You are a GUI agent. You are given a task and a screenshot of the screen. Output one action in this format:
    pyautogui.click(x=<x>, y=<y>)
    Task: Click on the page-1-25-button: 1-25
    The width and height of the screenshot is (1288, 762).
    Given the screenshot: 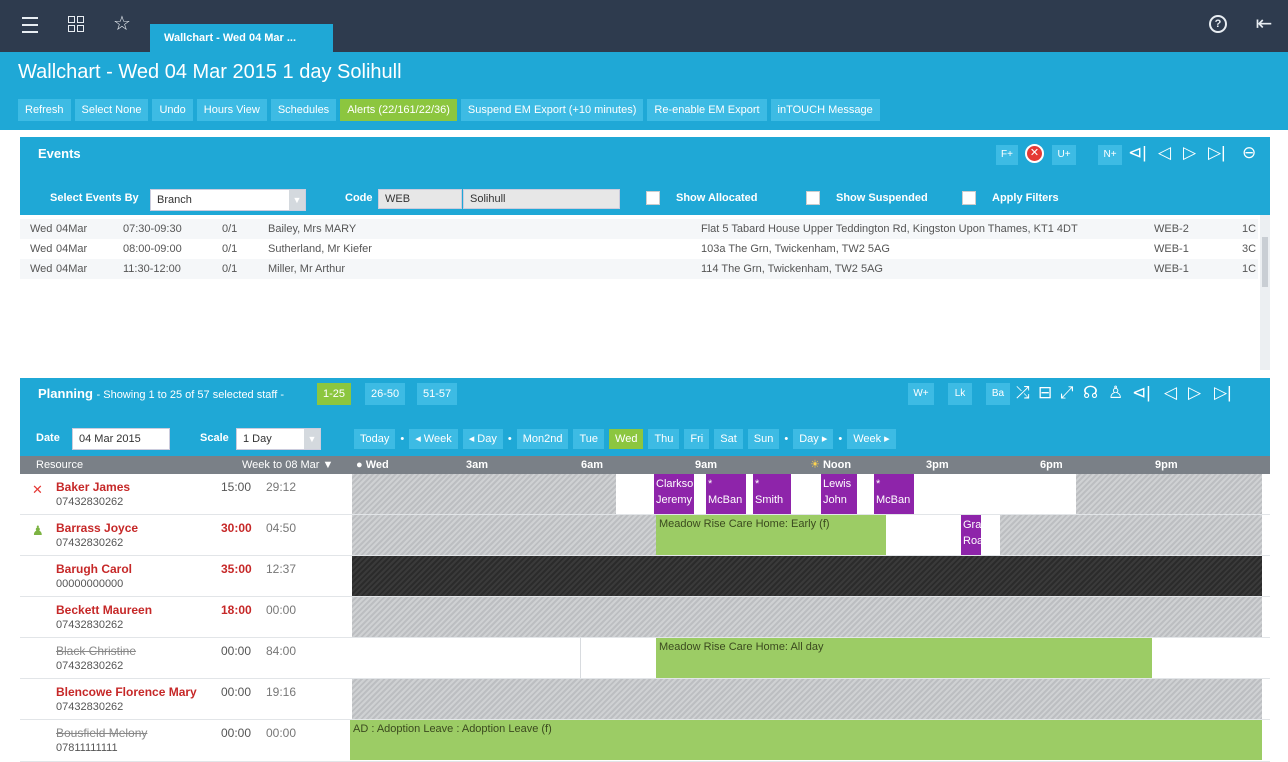 What is the action you would take?
    pyautogui.click(x=334, y=394)
    